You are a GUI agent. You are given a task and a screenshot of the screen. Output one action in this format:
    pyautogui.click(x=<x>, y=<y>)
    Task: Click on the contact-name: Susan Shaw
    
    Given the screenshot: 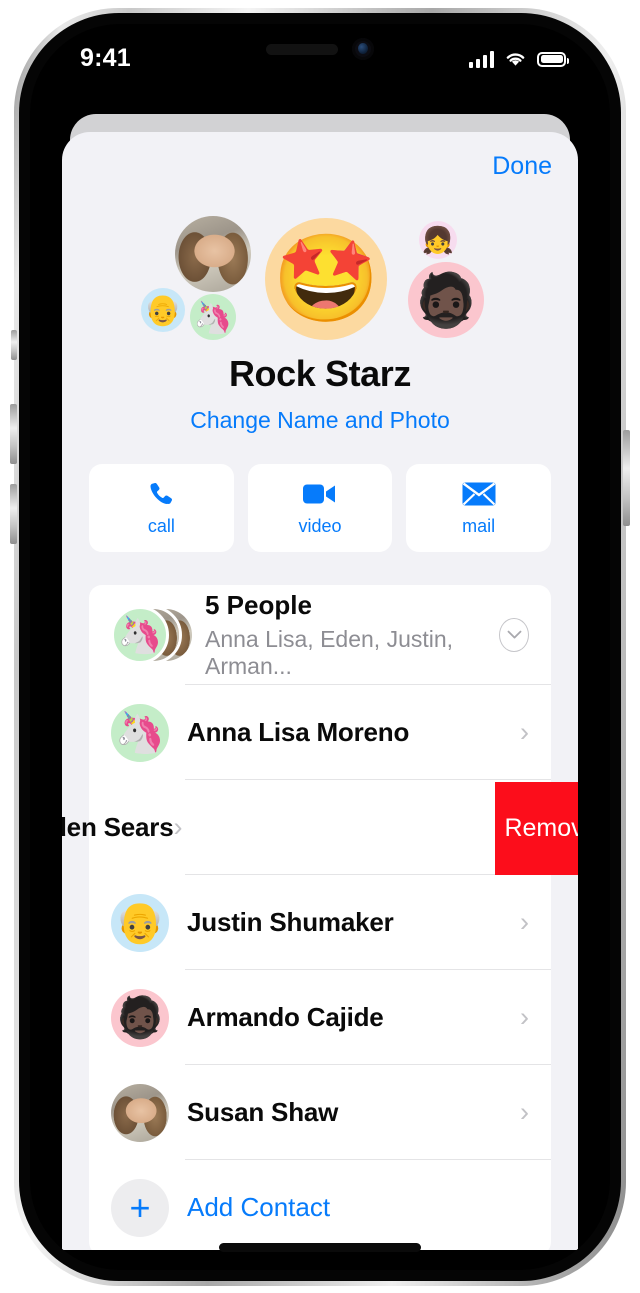 What is the action you would take?
    pyautogui.click(x=263, y=1112)
    